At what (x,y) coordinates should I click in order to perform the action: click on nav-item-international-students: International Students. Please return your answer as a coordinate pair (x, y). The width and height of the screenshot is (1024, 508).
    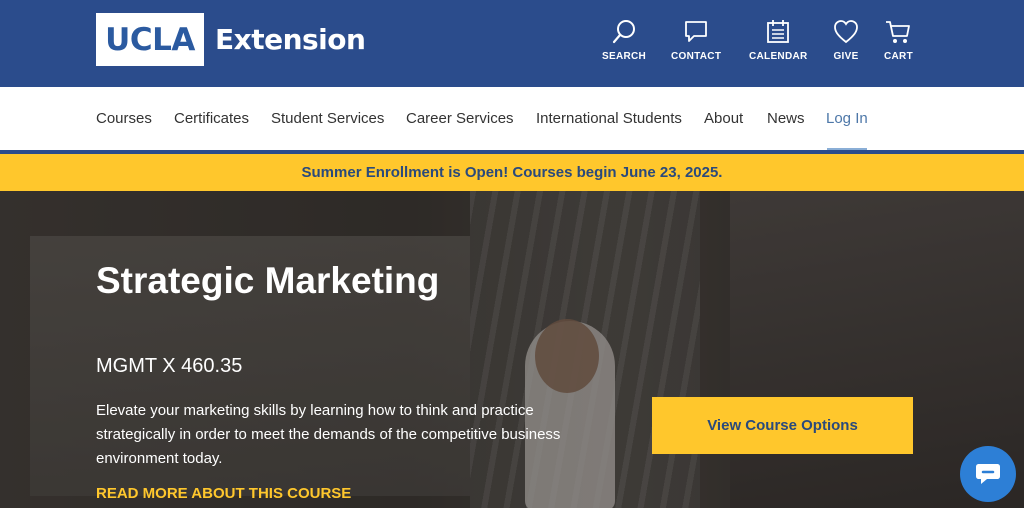
    Looking at the image, I should click on (609, 118).